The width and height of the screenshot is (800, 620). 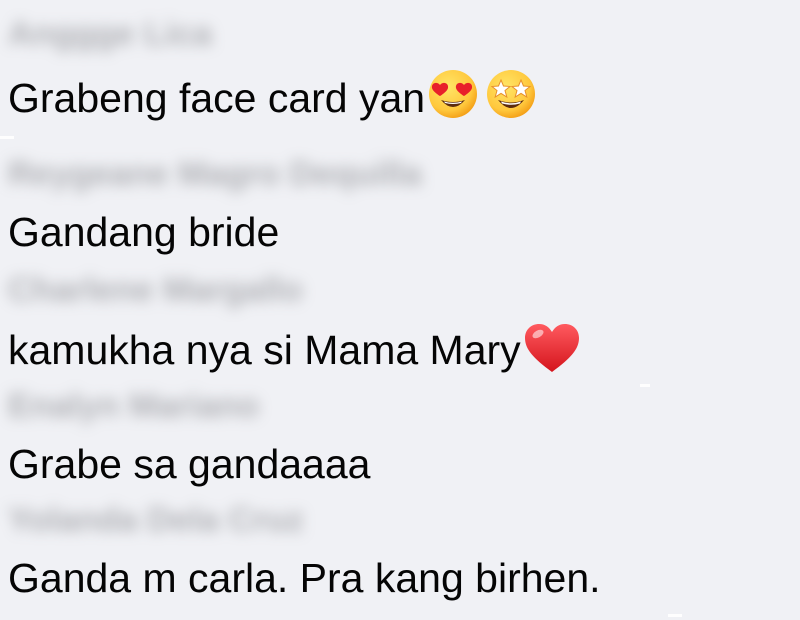 What do you see at coordinates (144, 232) in the screenshot?
I see `comment-text: Gandang bride` at bounding box center [144, 232].